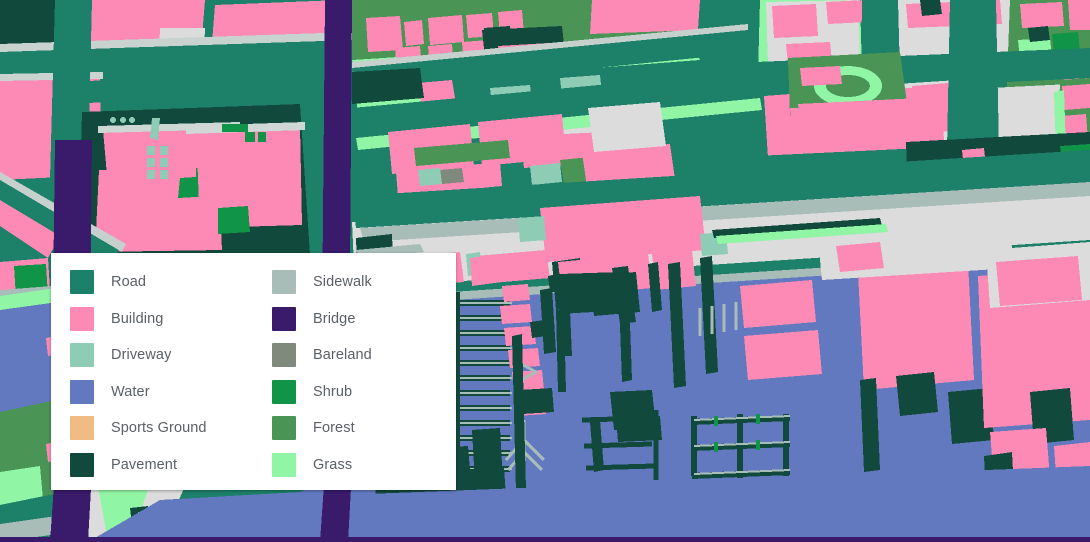 The image size is (1090, 542). What do you see at coordinates (312, 392) in the screenshot?
I see `legend-item-shrub: Shrub` at bounding box center [312, 392].